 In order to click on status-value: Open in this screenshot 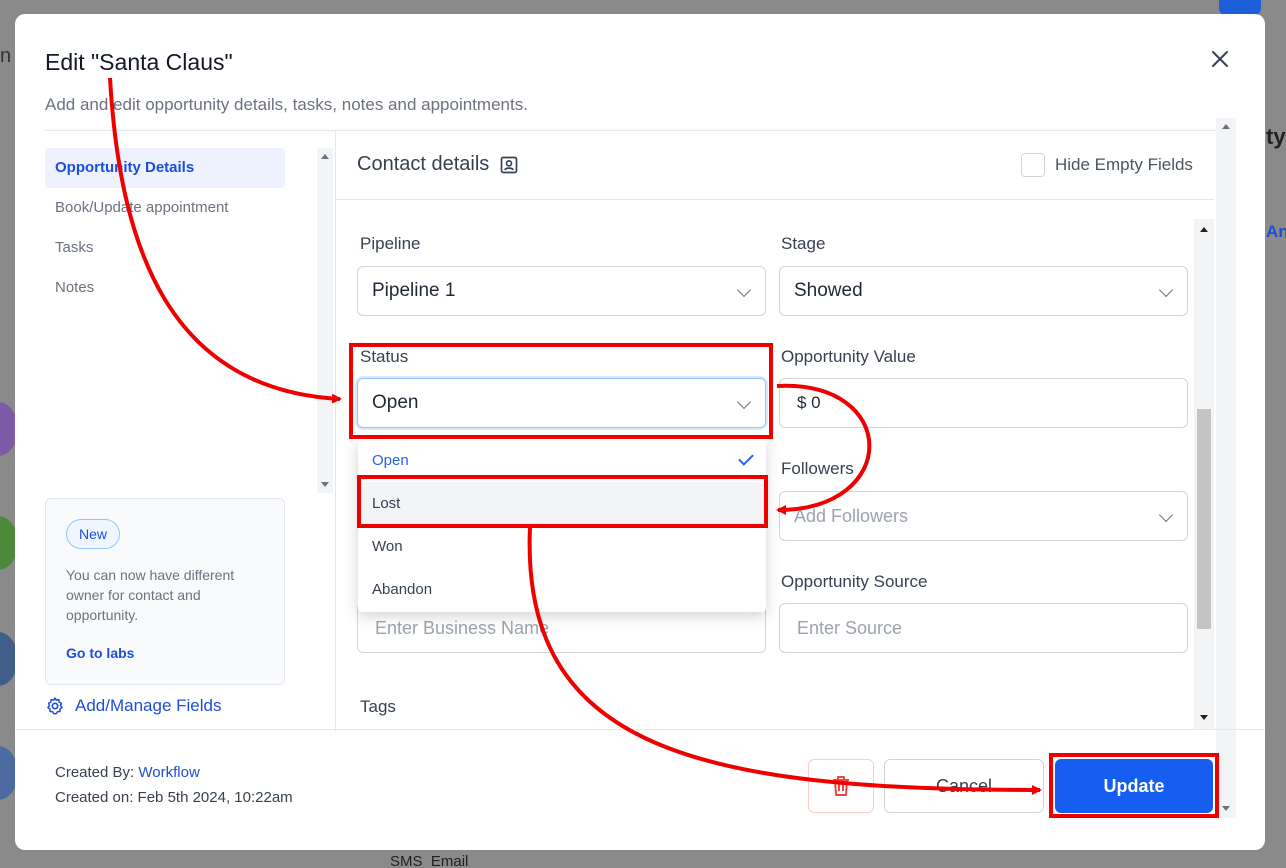, I will do `click(395, 402)`.